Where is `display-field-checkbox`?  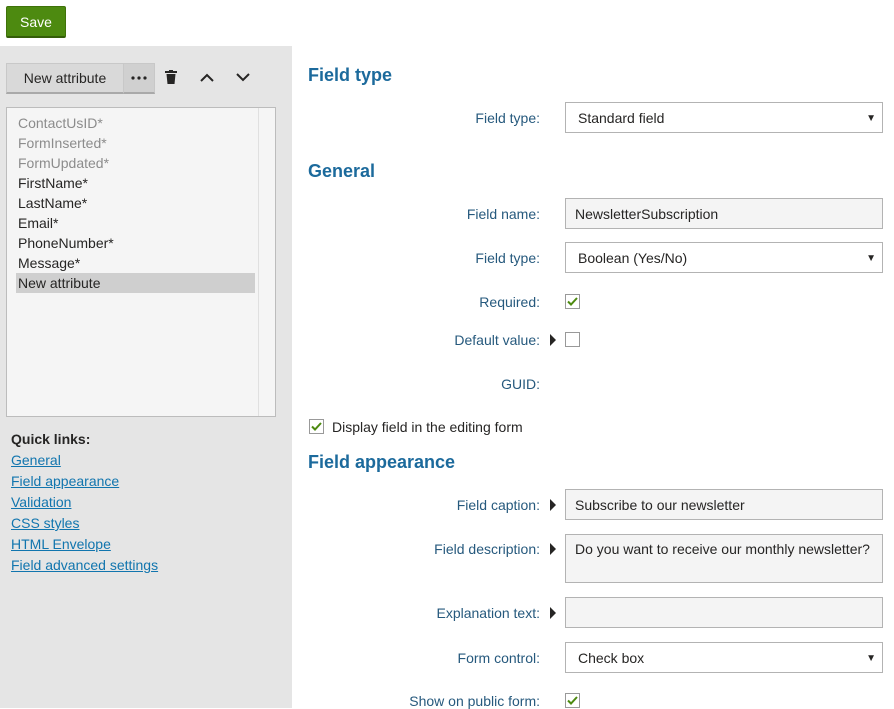 display-field-checkbox is located at coordinates (316, 426).